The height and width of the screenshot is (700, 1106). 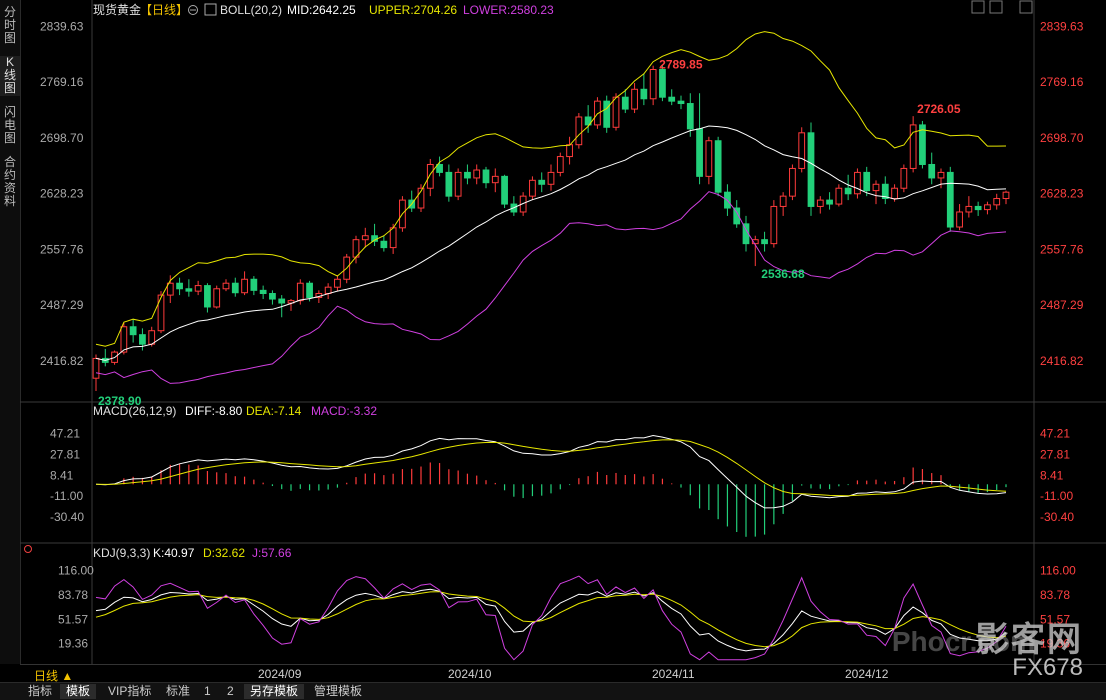 I want to click on macd-tick-left: 27.81, so click(x=65, y=454).